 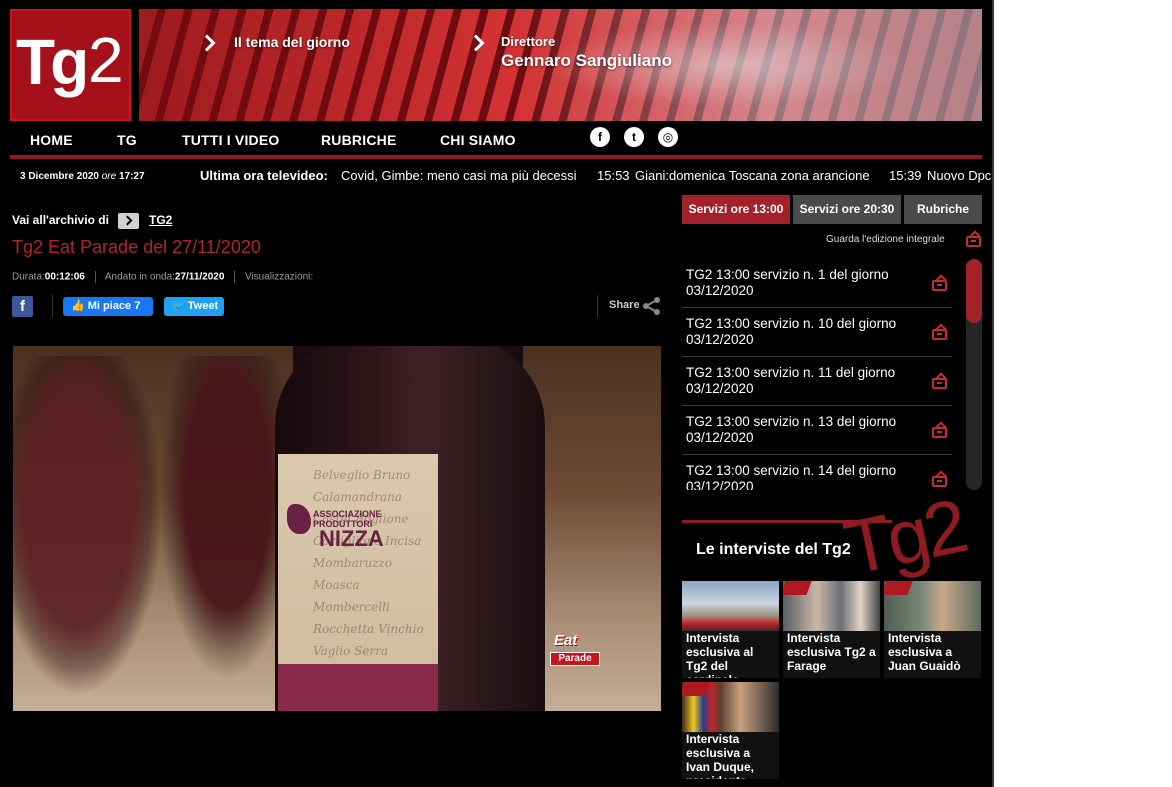 I want to click on instagram-icon: ◎, so click(x=668, y=137).